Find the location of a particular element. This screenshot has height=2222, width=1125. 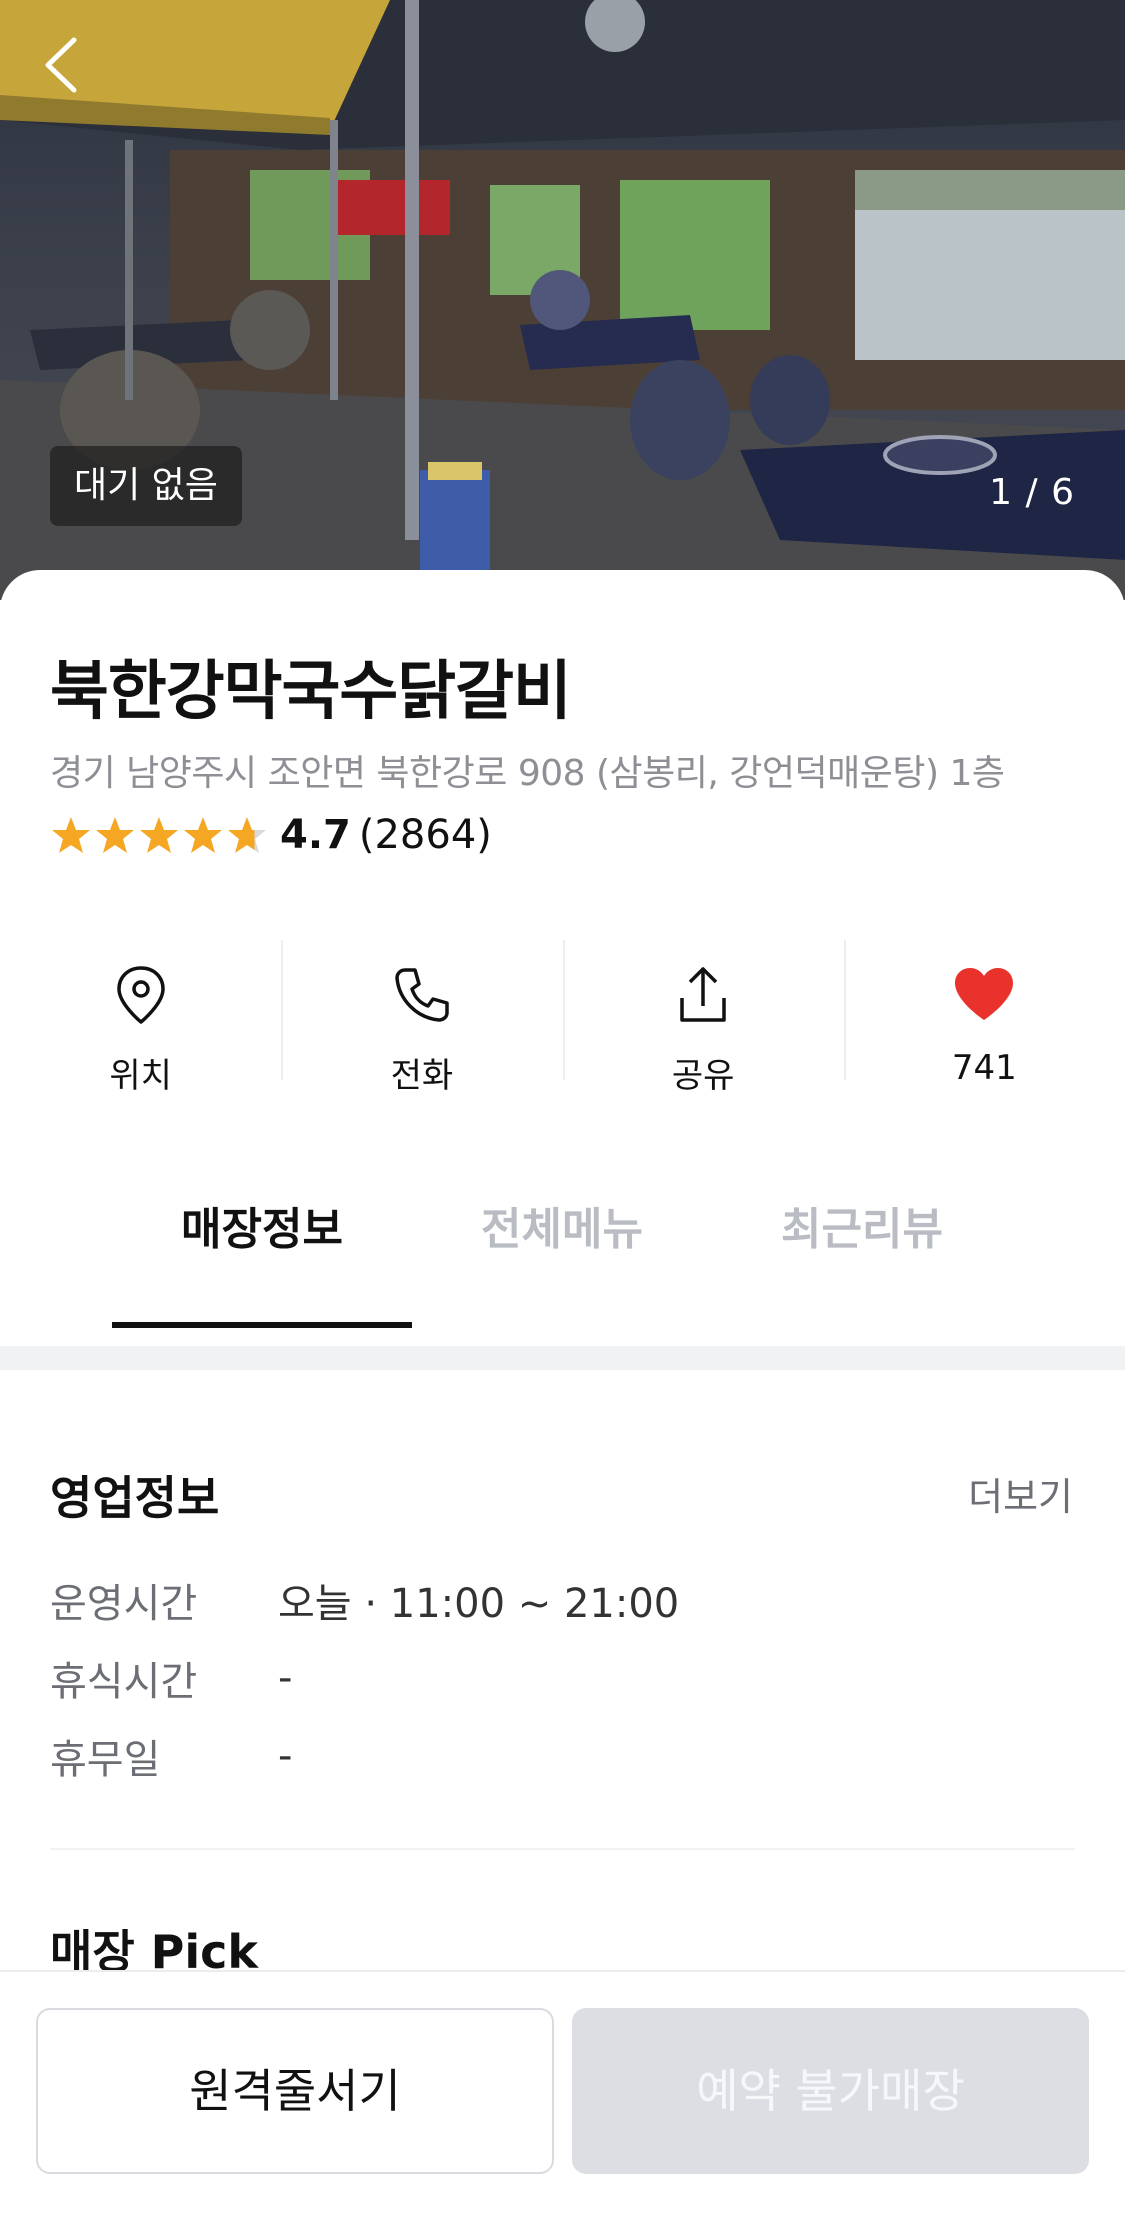

info-key: 휴식시간 is located at coordinates (124, 1682).